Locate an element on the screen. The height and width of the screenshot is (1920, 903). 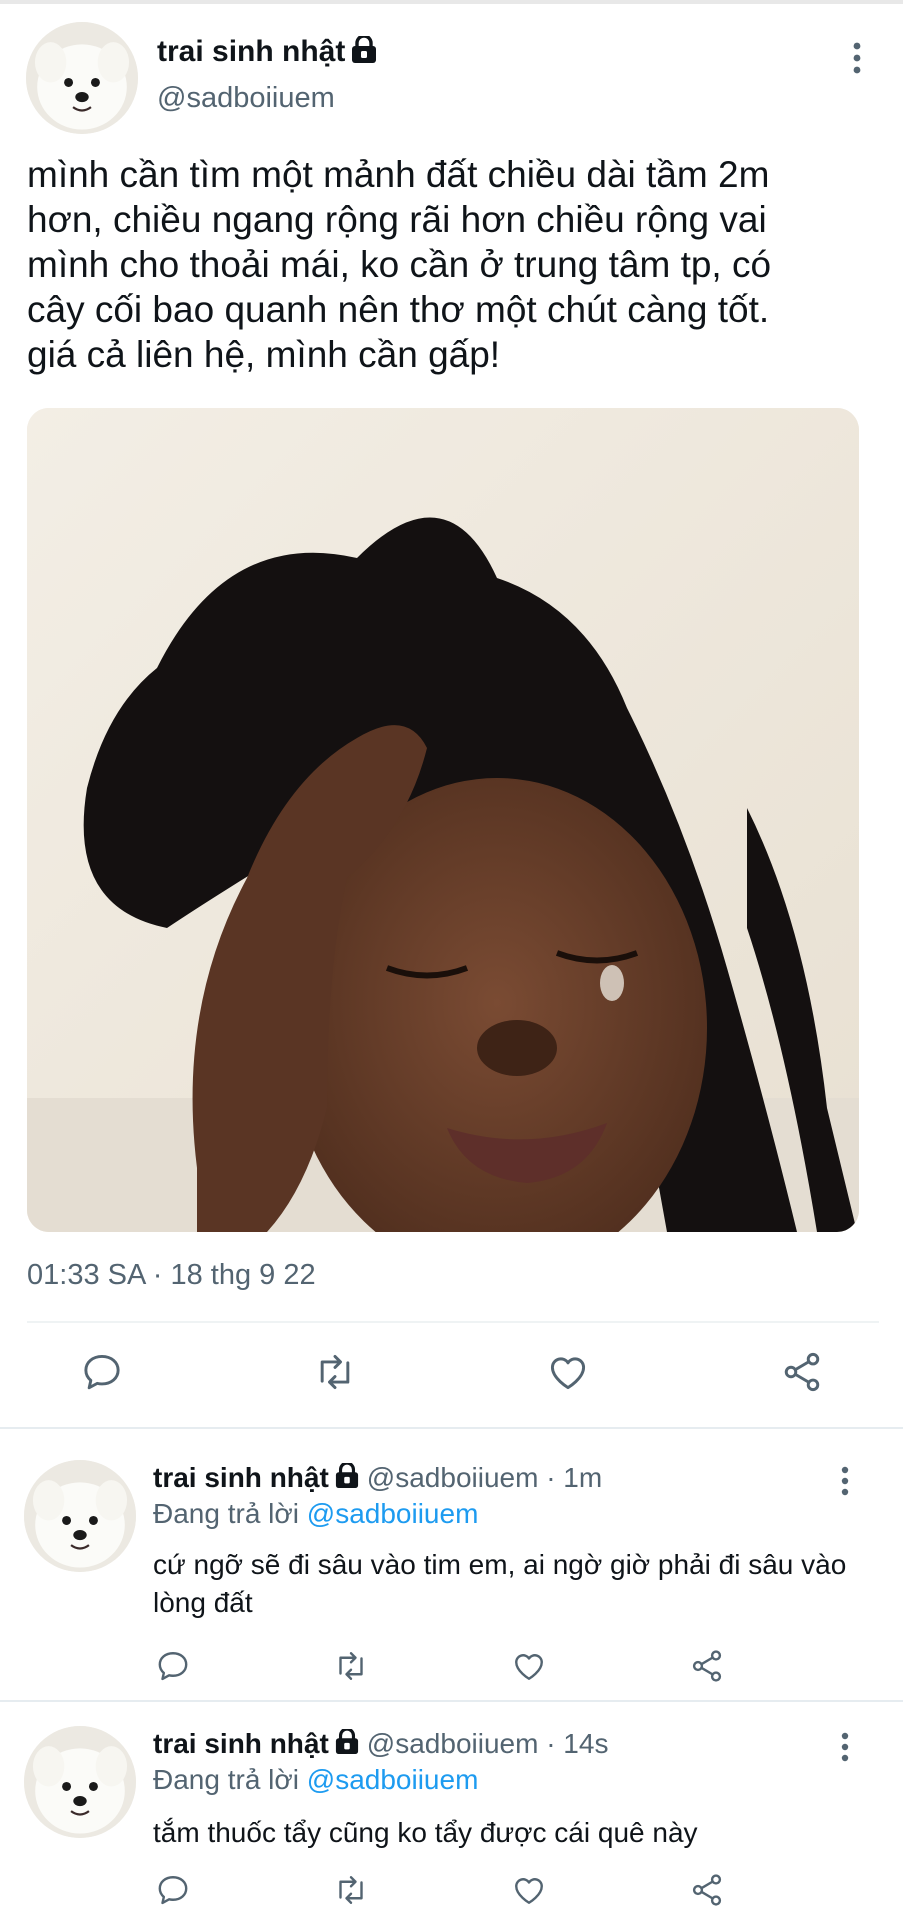
reply-header: trai sinh nhật @sadboiiuem · 1m is located at coordinates (377, 1478).